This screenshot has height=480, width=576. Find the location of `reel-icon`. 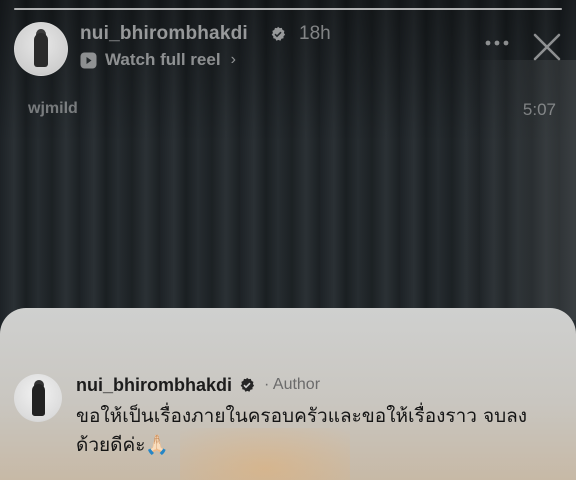

reel-icon is located at coordinates (88, 60).